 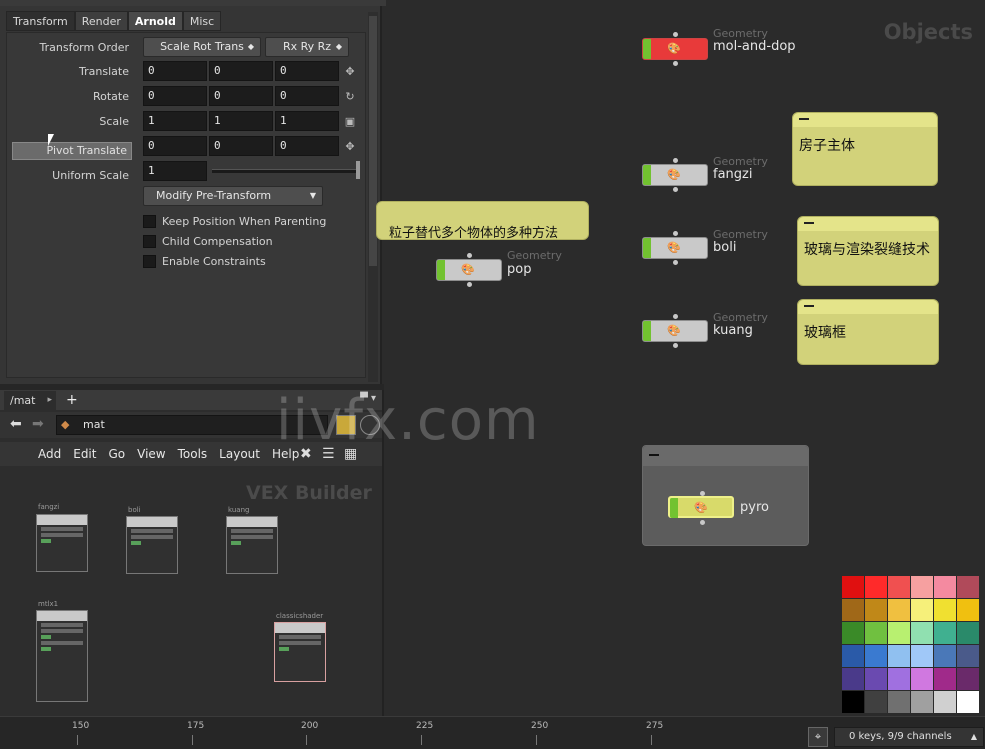 I want to click on keyframe-icon: ⌖, so click(x=818, y=737).